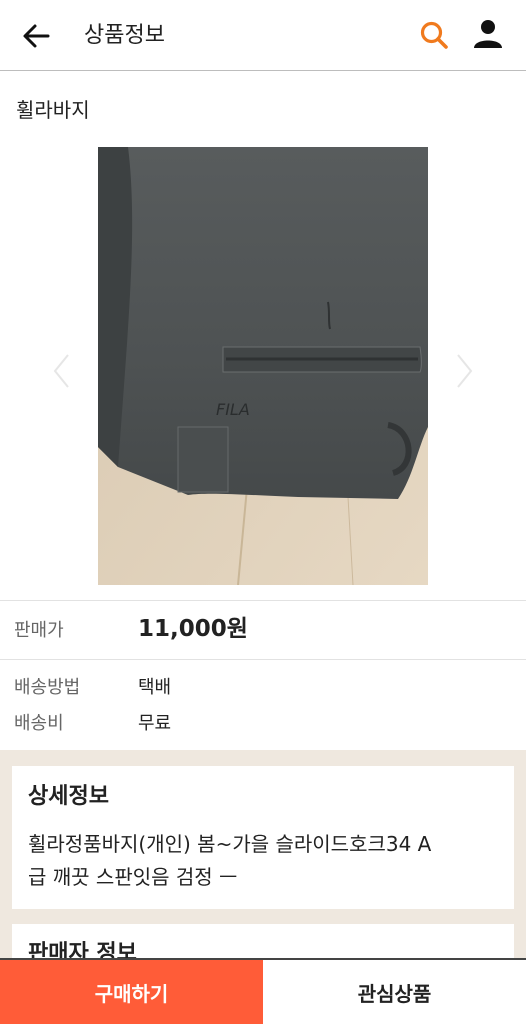 This screenshot has height=1024, width=526. Describe the element at coordinates (39, 723) in the screenshot. I see `shipping-fee-label: 배송비` at that location.